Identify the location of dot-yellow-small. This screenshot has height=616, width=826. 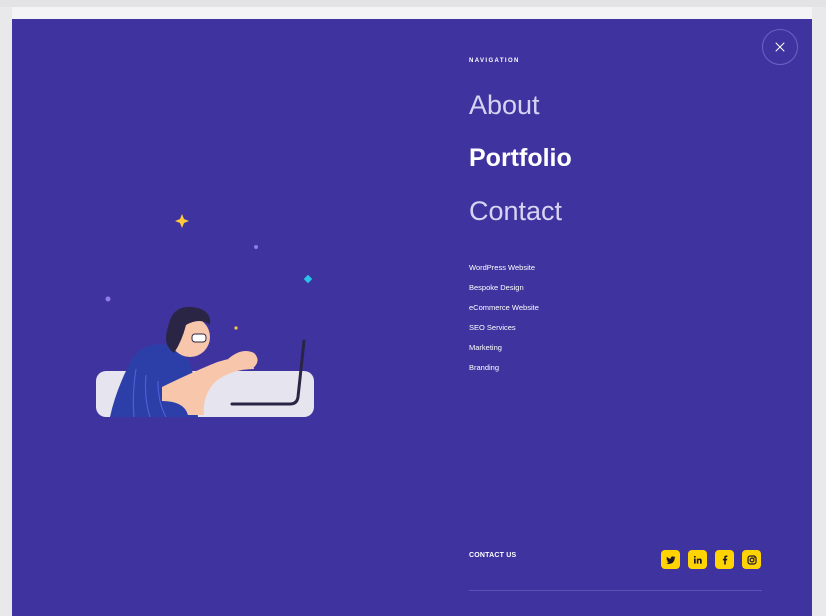
(236, 328).